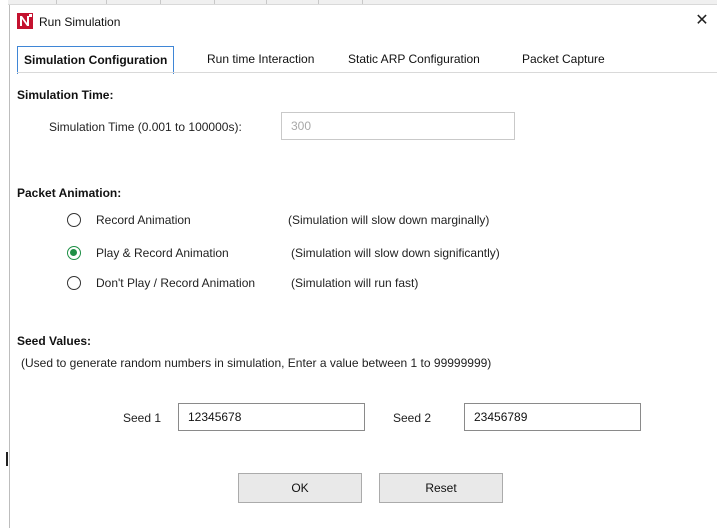 This screenshot has width=717, height=528. Describe the element at coordinates (25, 21) in the screenshot. I see `netsim-logo-icon` at that location.